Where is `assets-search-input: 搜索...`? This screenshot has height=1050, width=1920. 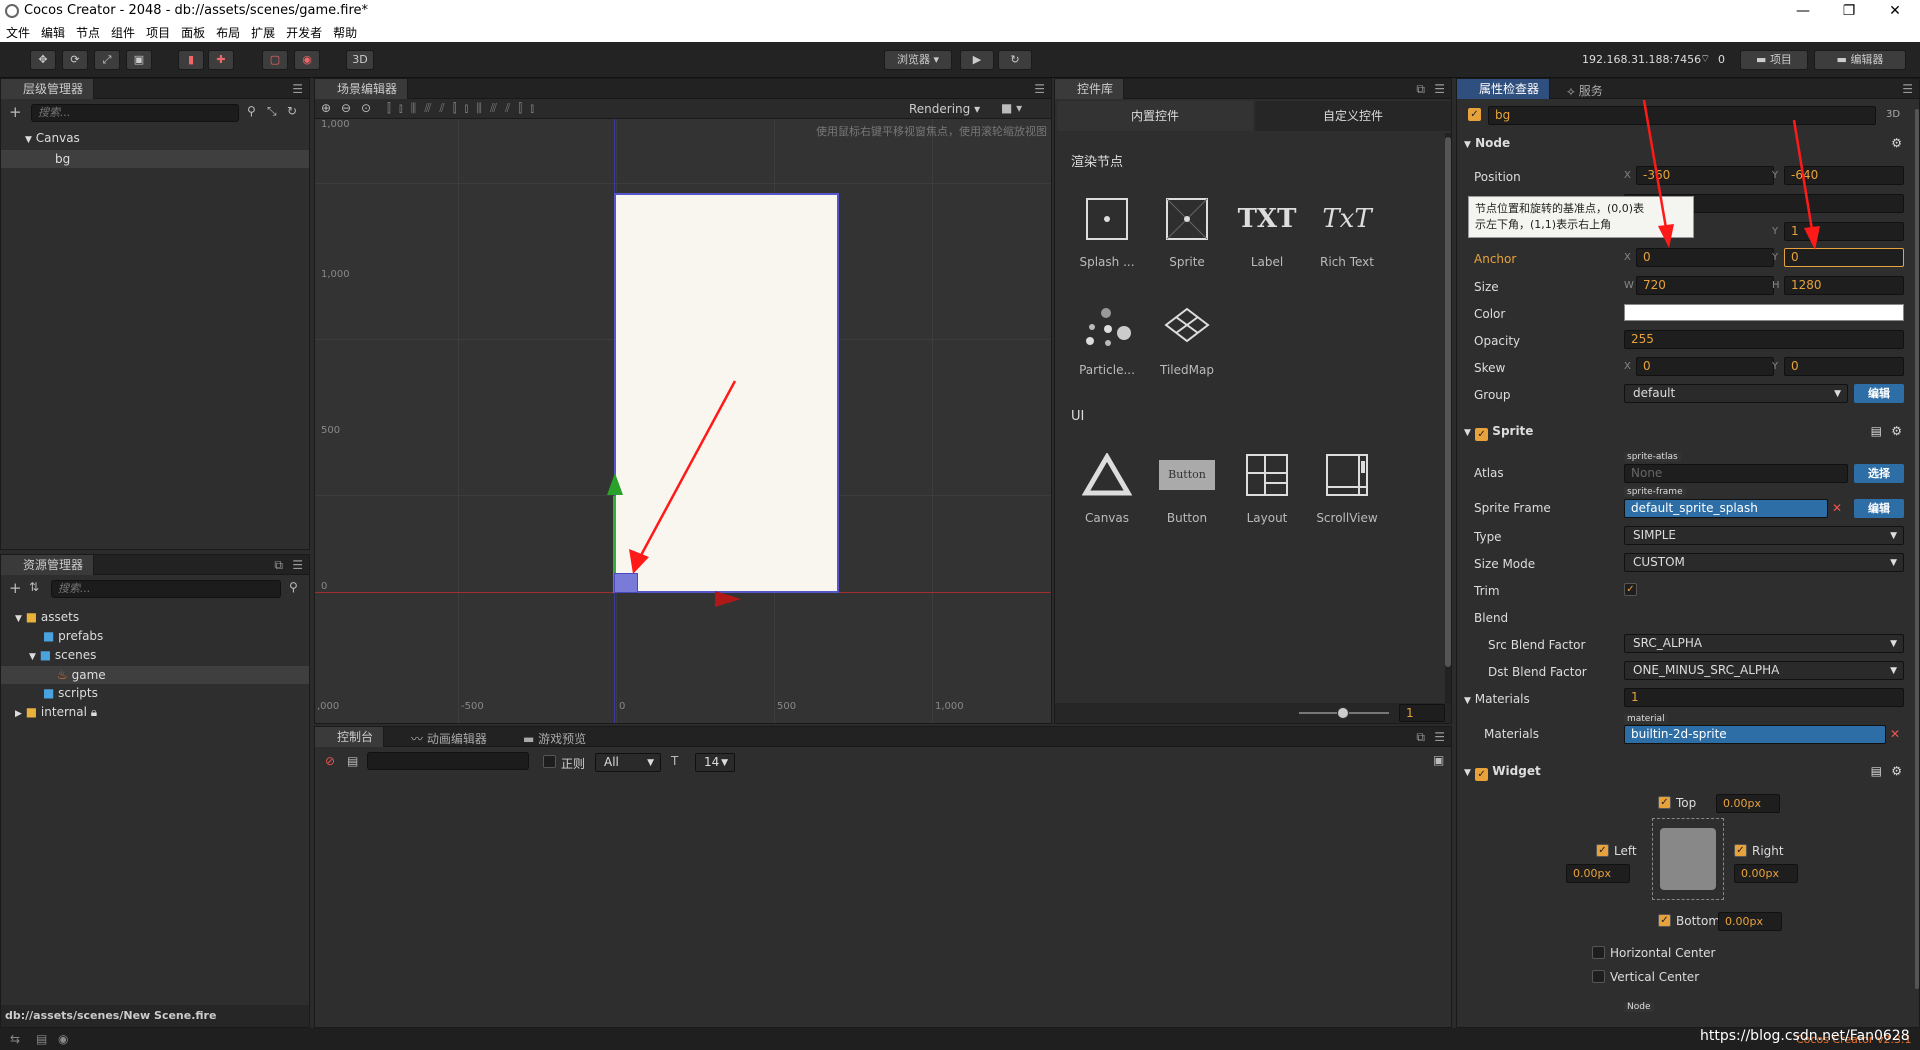
assets-search-input: 搜索... is located at coordinates (166, 589).